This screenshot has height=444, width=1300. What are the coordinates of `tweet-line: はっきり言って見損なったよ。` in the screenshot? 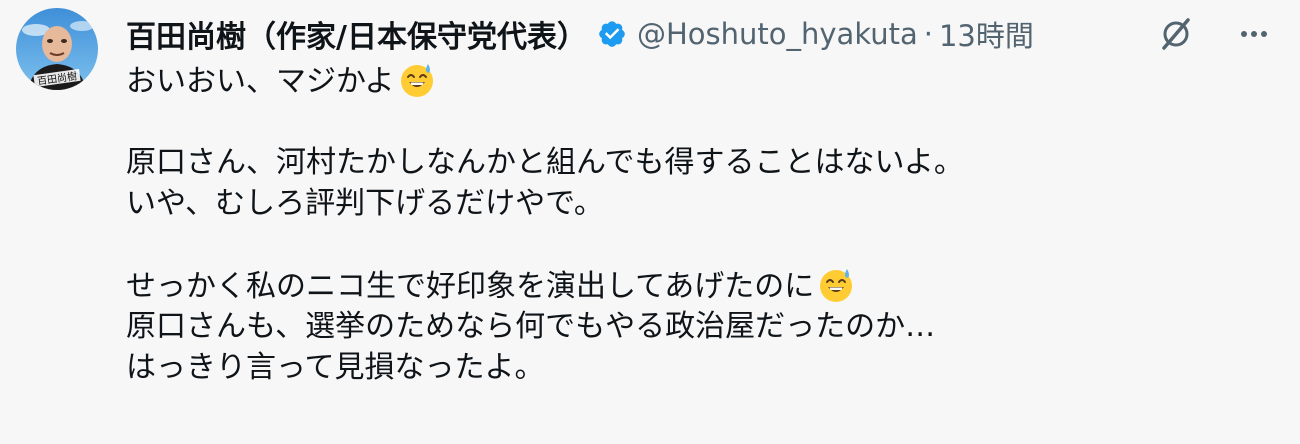 It's located at (335, 367).